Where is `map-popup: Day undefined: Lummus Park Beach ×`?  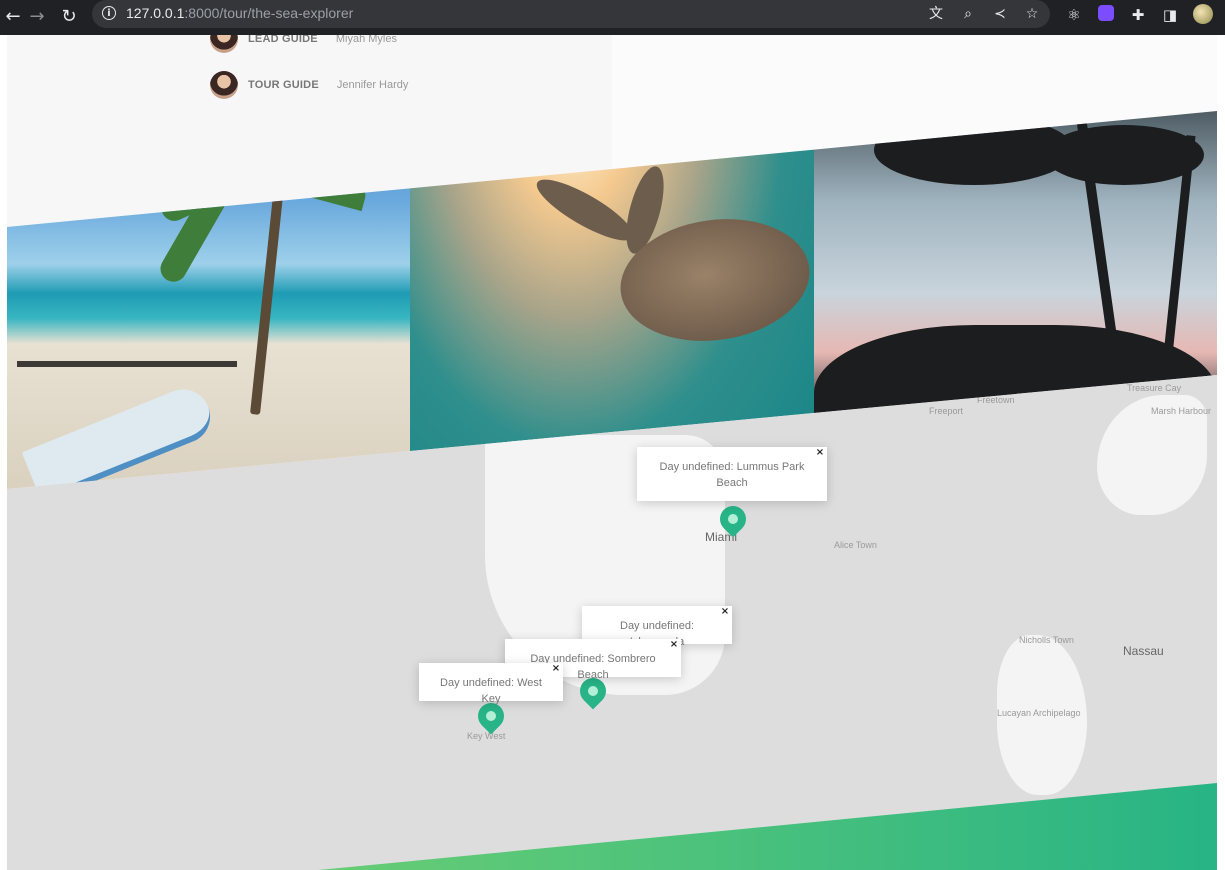
map-popup: Day undefined: Lummus Park Beach × is located at coordinates (732, 474).